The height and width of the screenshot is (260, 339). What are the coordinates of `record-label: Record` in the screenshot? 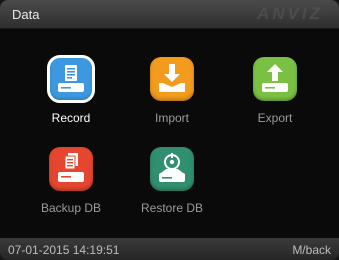 It's located at (71, 118).